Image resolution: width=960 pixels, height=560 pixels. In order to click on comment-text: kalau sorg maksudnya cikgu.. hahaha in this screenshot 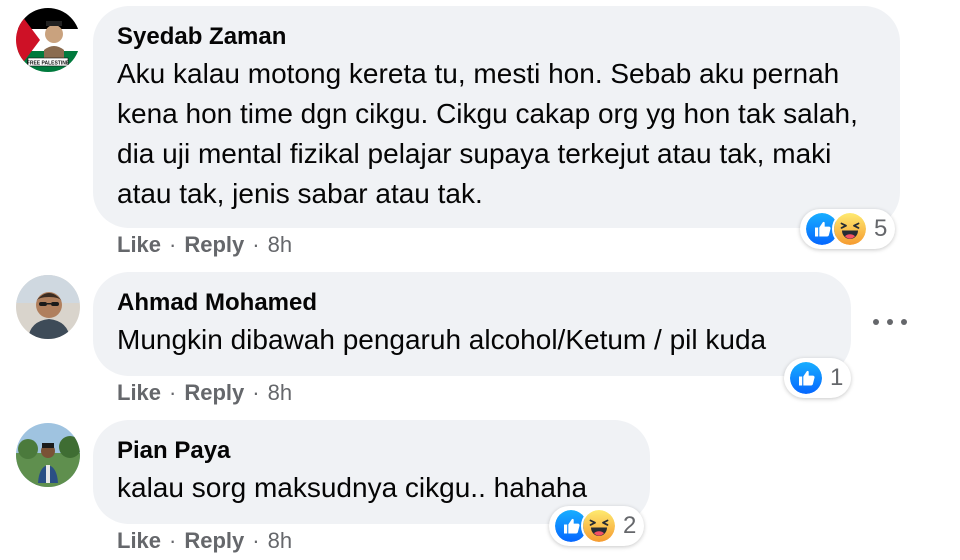, I will do `click(352, 487)`.